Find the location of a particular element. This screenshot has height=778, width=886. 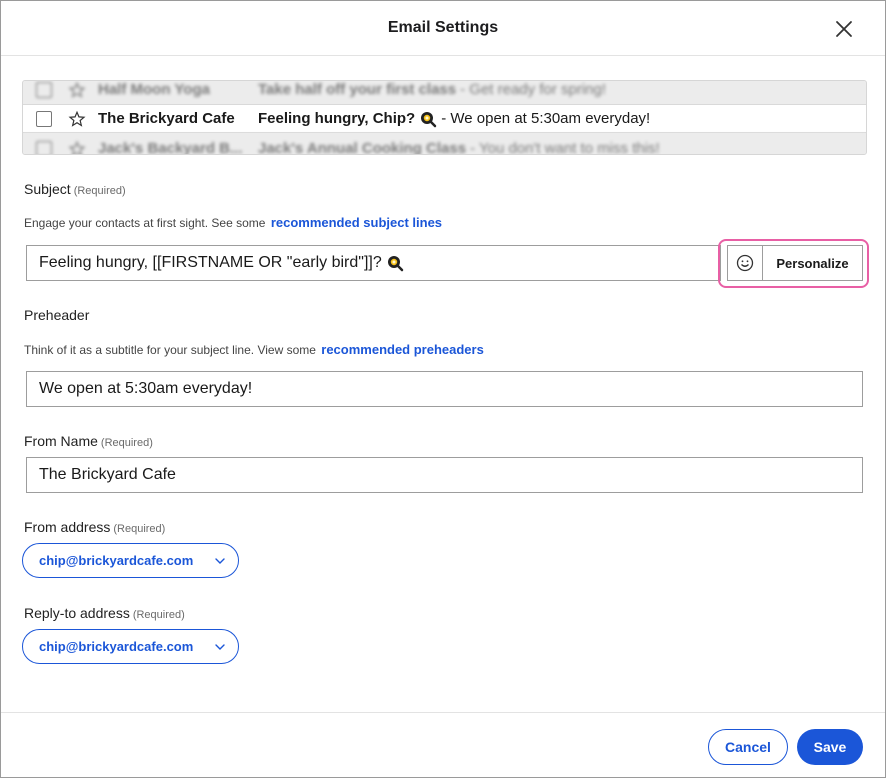

preview-snippet: - You don't want to miss this! is located at coordinates (565, 147).